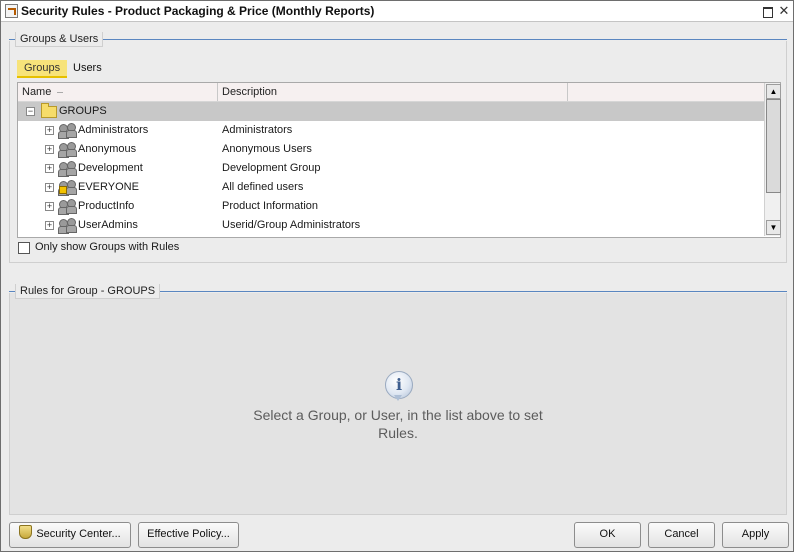  I want to click on grid-header: Name Description, so click(391, 92).